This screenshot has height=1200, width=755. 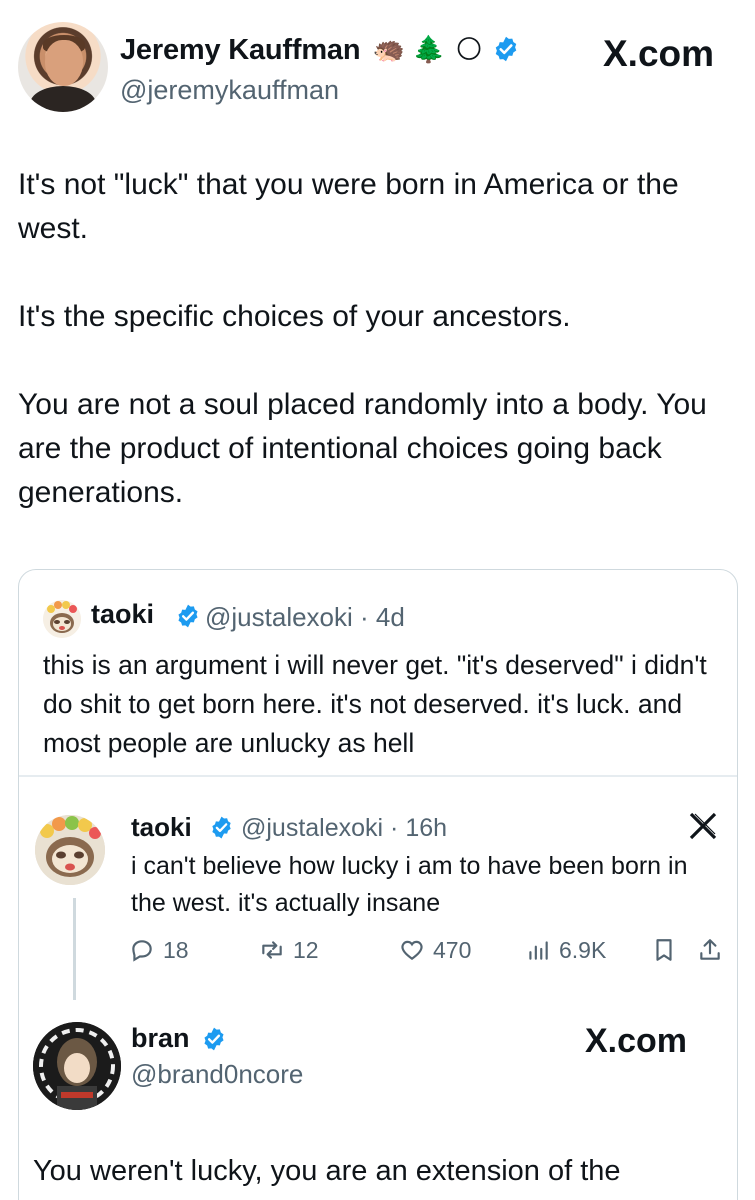 I want to click on like-button: 470, so click(x=435, y=950).